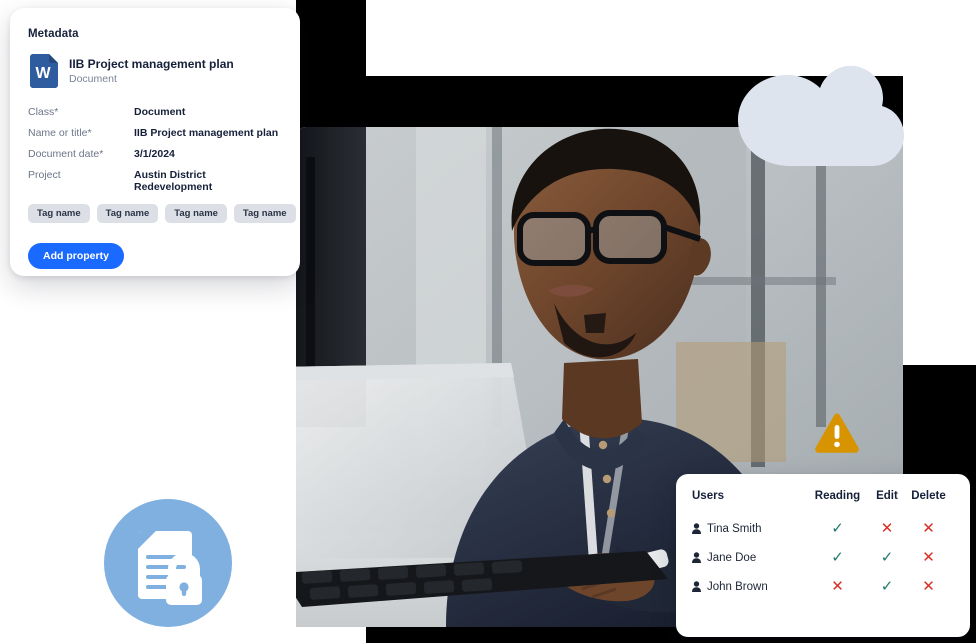  I want to click on column-header-users: Users, so click(708, 496).